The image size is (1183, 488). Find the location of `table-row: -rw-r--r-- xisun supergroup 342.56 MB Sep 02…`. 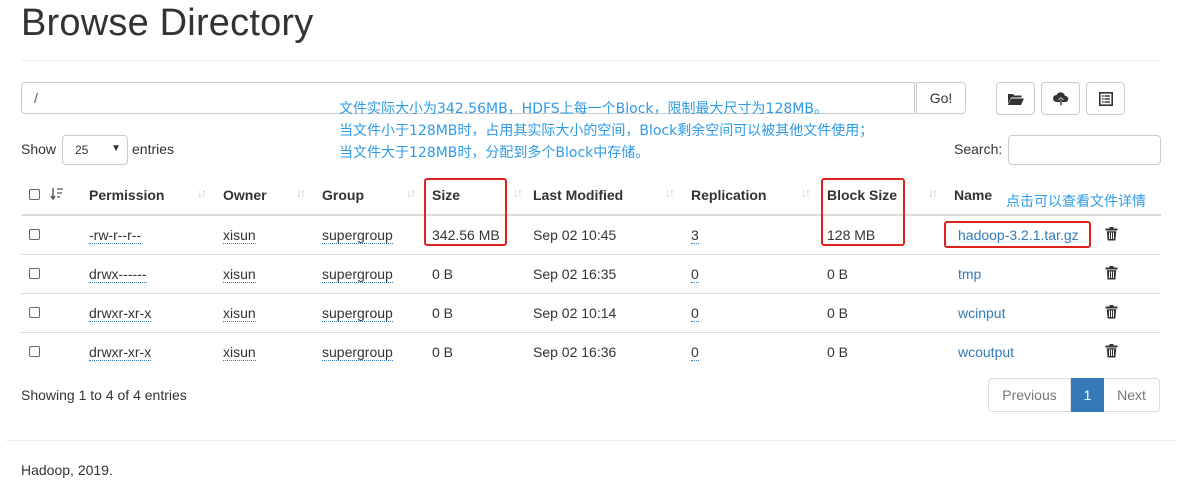

table-row: -rw-r--r-- xisun supergroup 342.56 MB Sep 02… is located at coordinates (591, 234).